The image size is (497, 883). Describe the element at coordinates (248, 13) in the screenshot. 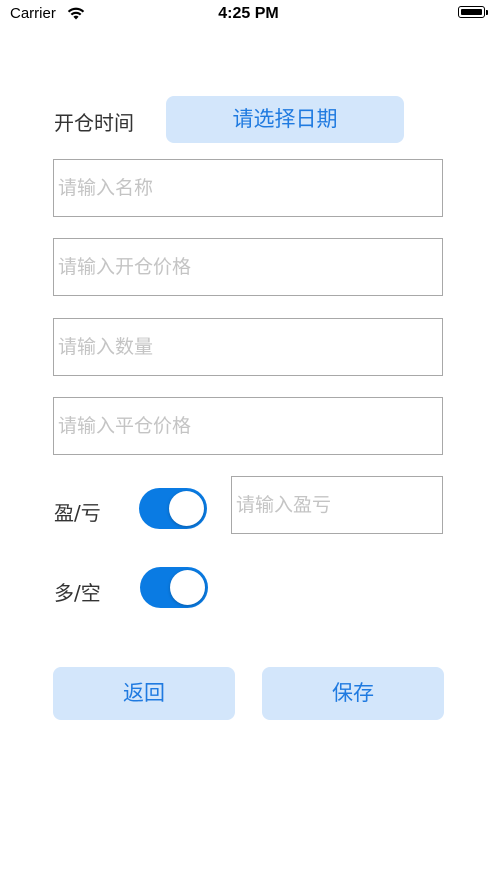

I see `status-time: 4:25 PM` at that location.